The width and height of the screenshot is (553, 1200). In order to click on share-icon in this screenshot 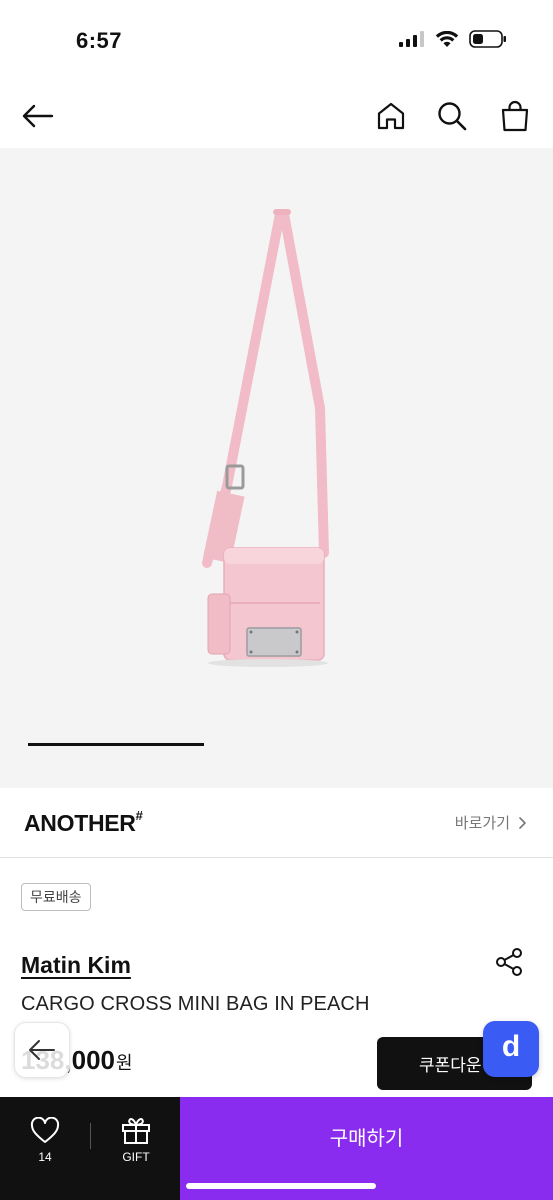, I will do `click(509, 962)`.